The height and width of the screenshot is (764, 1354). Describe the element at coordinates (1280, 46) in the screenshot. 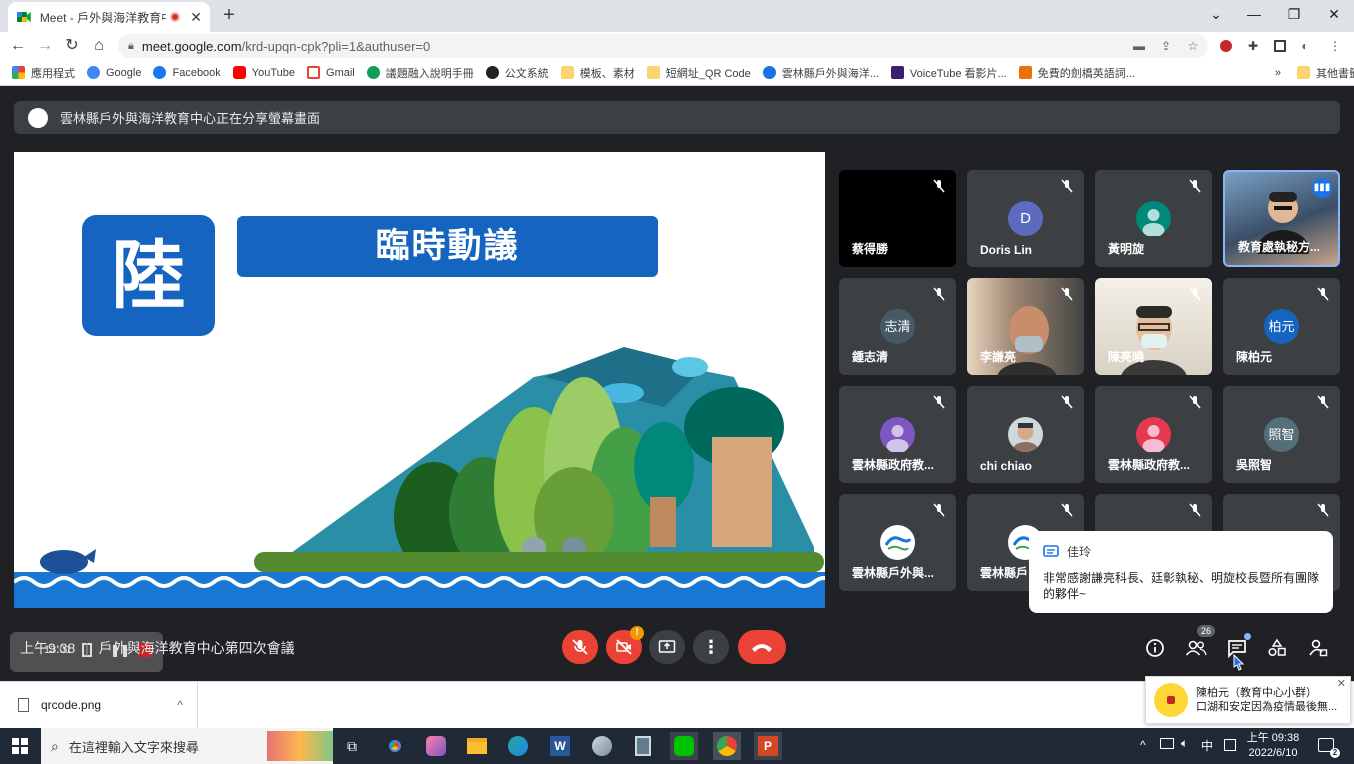

I see `side-panel-icon` at that location.